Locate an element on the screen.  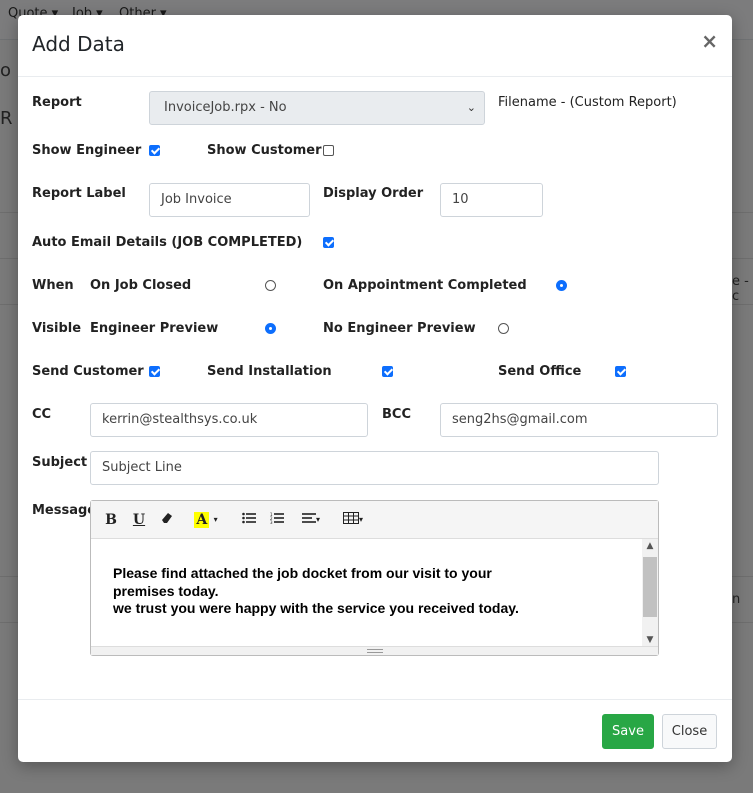
report-label: Report is located at coordinates (57, 102).